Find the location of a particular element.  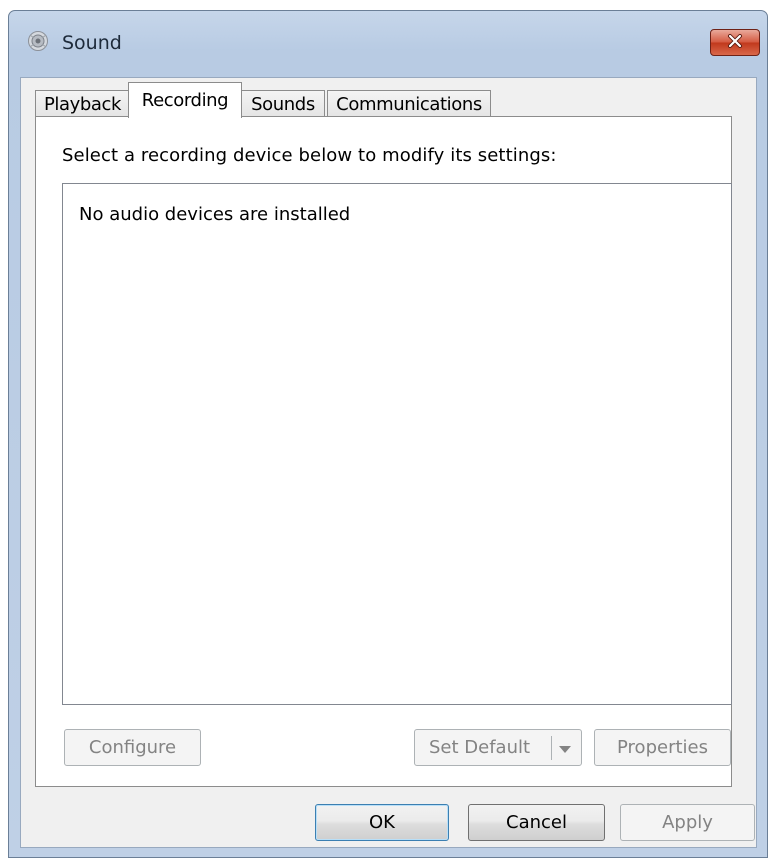

cancel-label: Cancel is located at coordinates (536, 822).